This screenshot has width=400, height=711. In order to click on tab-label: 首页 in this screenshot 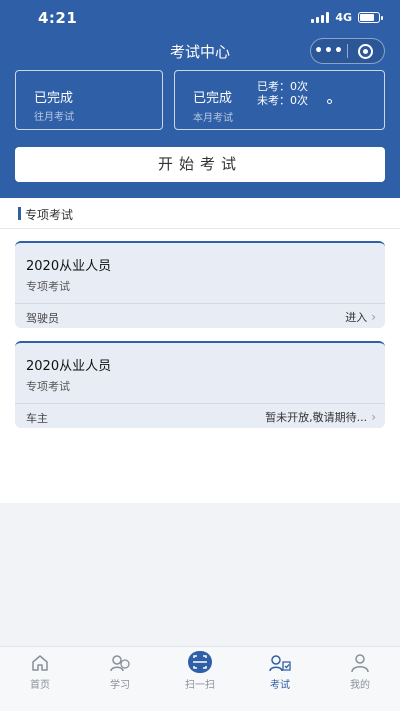, I will do `click(40, 685)`.